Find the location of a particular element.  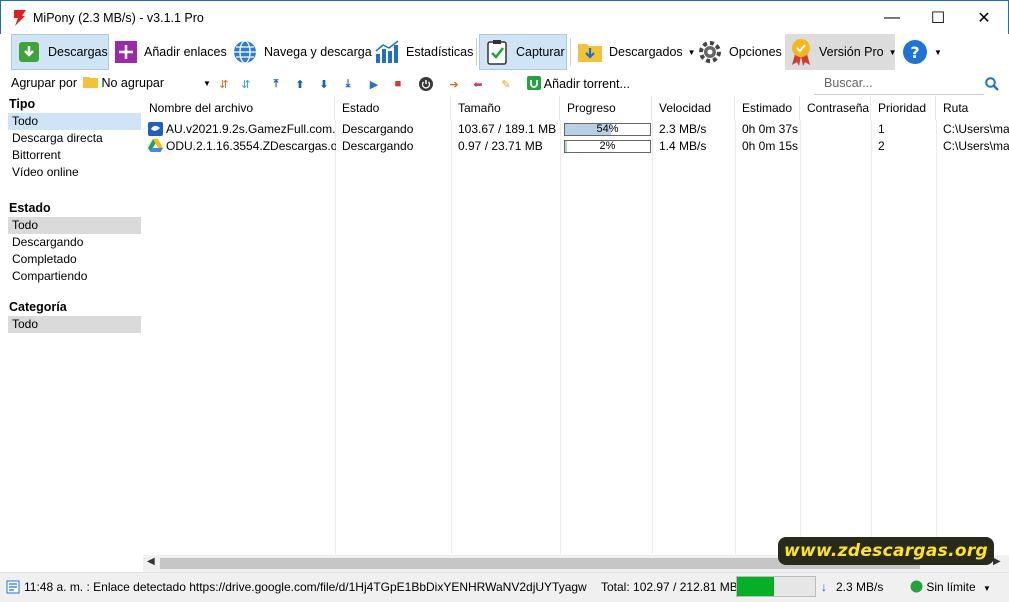

row-progress-text: 2% is located at coordinates (607, 146).